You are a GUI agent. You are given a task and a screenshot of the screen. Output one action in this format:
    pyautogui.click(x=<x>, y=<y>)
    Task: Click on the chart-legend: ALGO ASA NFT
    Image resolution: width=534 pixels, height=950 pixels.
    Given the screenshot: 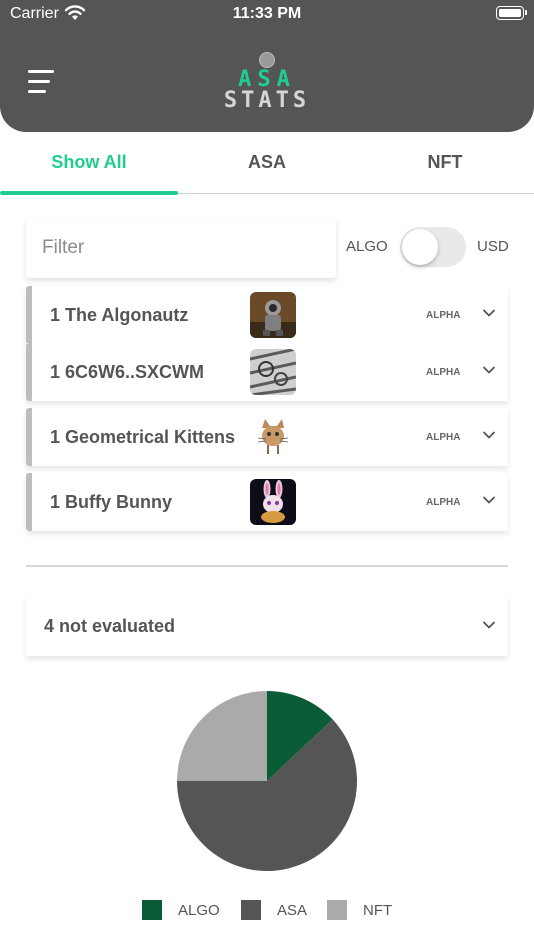 What is the action you would take?
    pyautogui.click(x=267, y=911)
    